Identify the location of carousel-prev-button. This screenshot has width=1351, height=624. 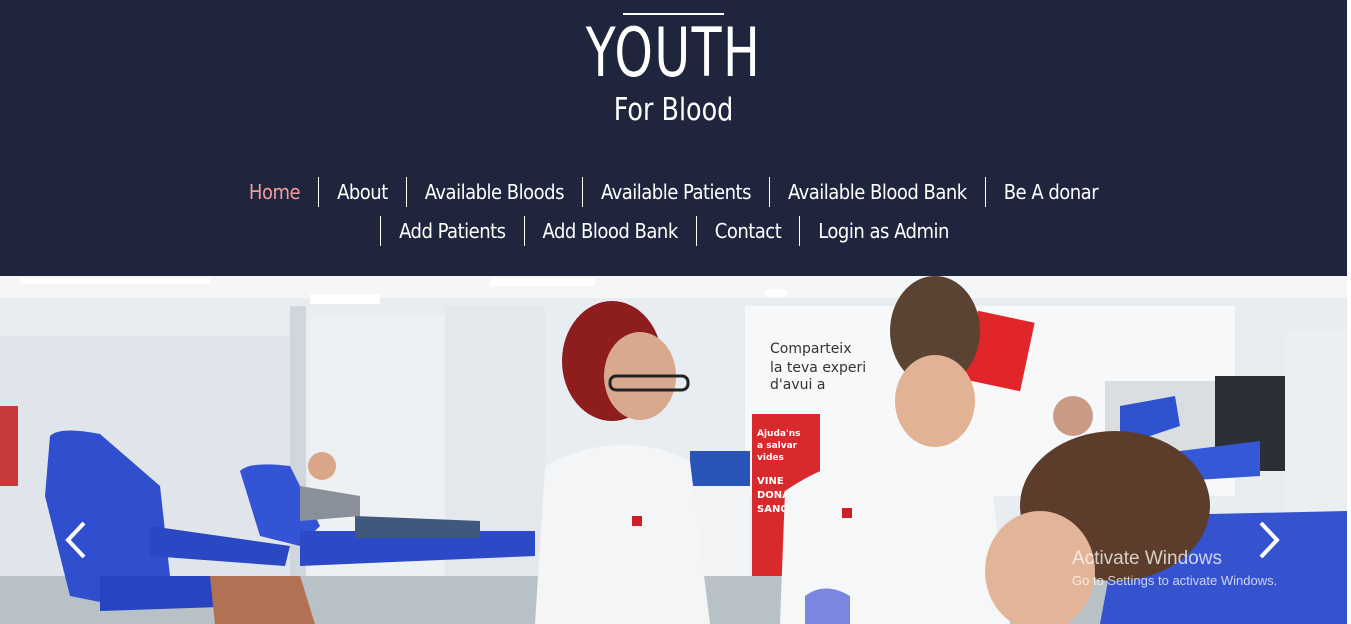
(77, 540).